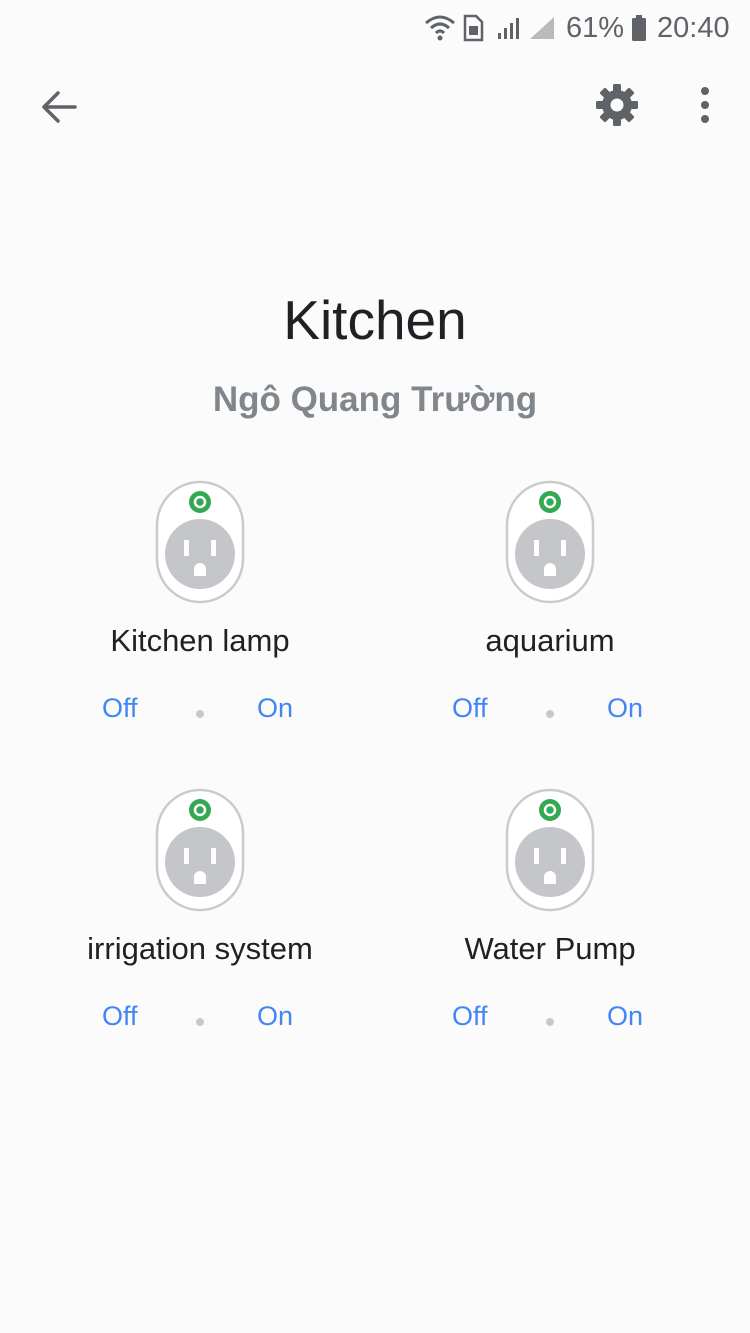  I want to click on device-card: irrigation system Off On, so click(212, 938).